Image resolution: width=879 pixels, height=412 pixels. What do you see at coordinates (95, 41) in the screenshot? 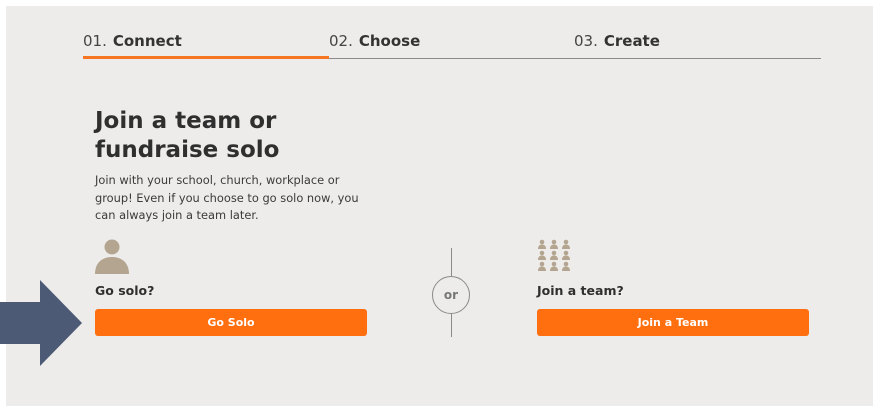
I see `step-number: 01.` at bounding box center [95, 41].